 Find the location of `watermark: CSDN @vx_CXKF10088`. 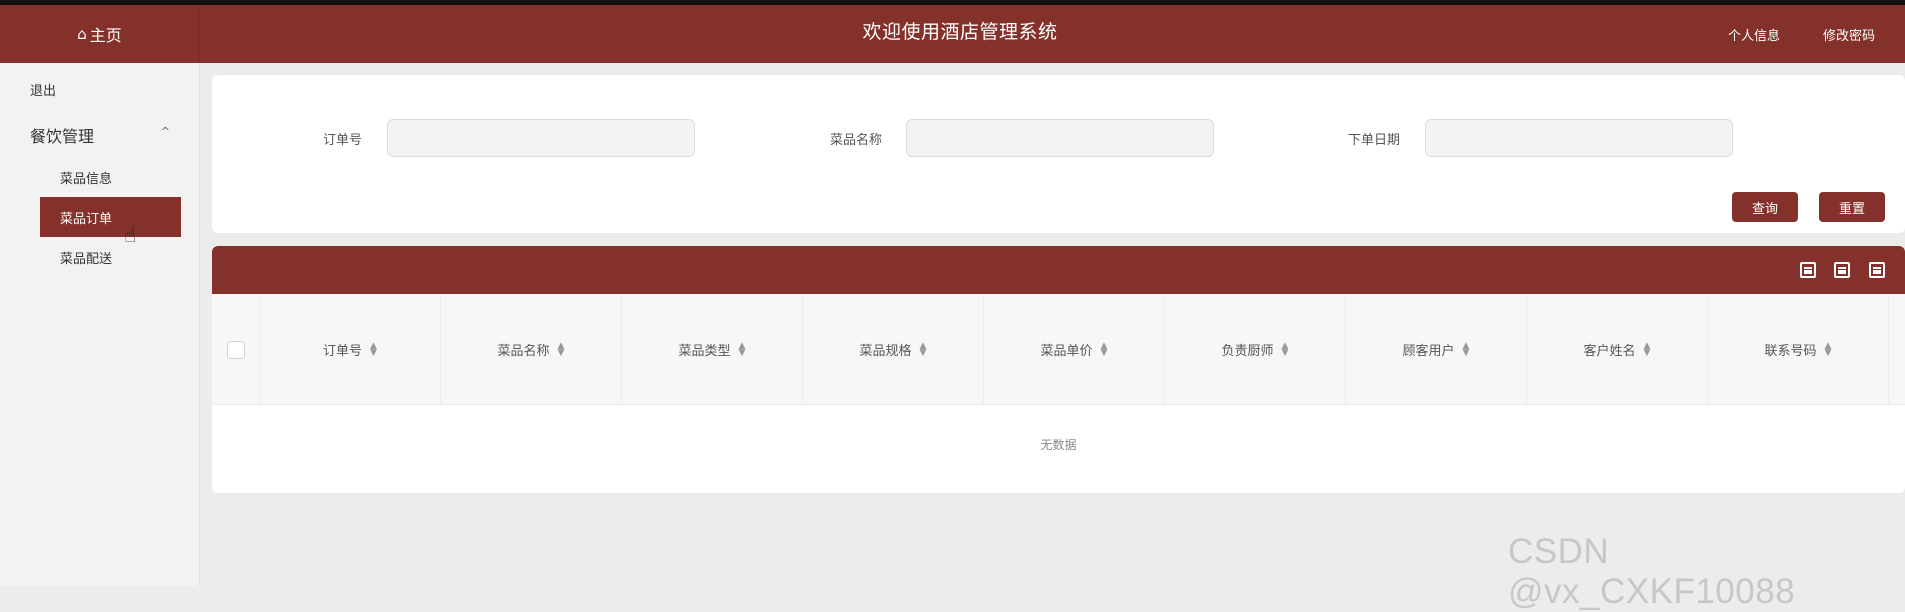

watermark: CSDN @vx_CXKF10088 is located at coordinates (1652, 571).